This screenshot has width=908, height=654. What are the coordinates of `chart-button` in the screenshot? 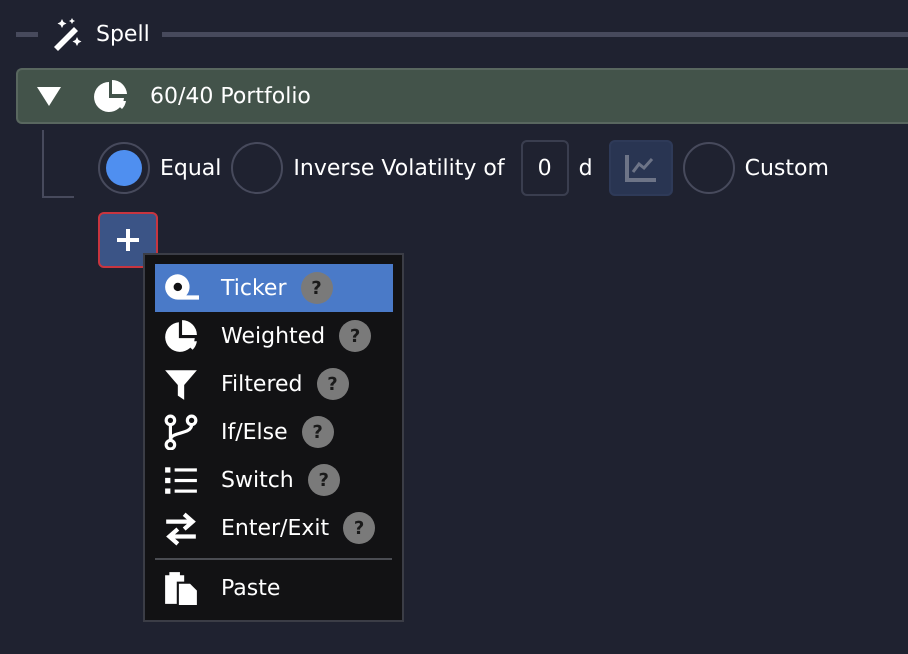 It's located at (640, 168).